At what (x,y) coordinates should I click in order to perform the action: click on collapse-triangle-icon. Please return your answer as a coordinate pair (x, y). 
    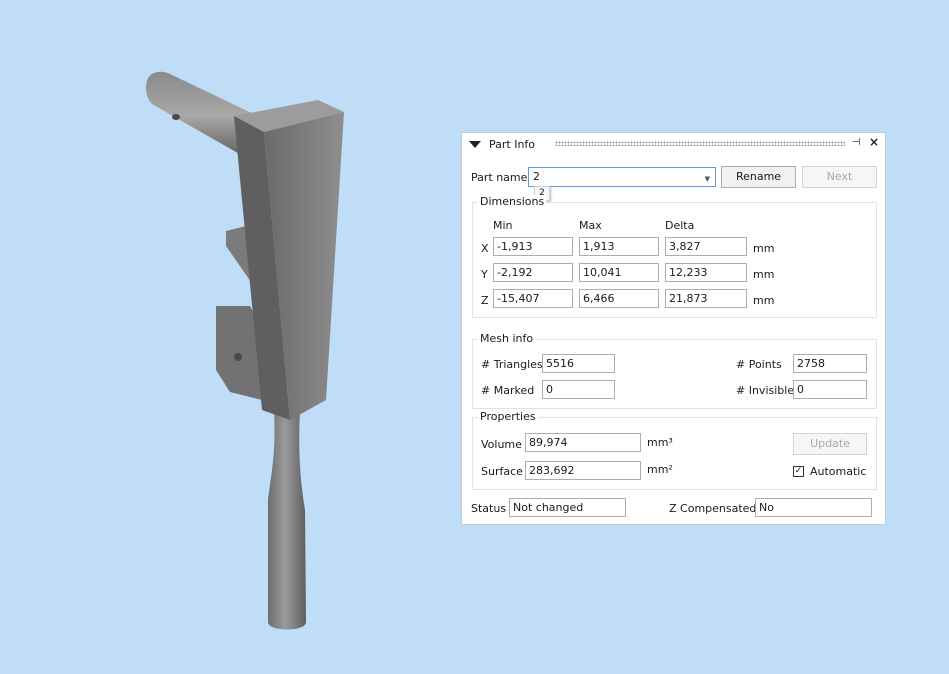
    Looking at the image, I should click on (475, 144).